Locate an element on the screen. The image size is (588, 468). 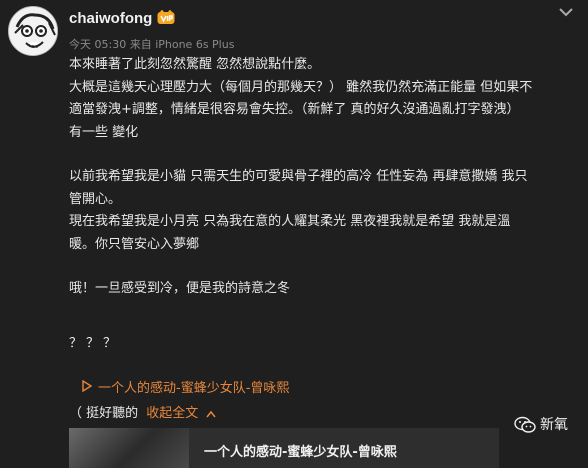
watermark: 新氧 is located at coordinates (541, 424).